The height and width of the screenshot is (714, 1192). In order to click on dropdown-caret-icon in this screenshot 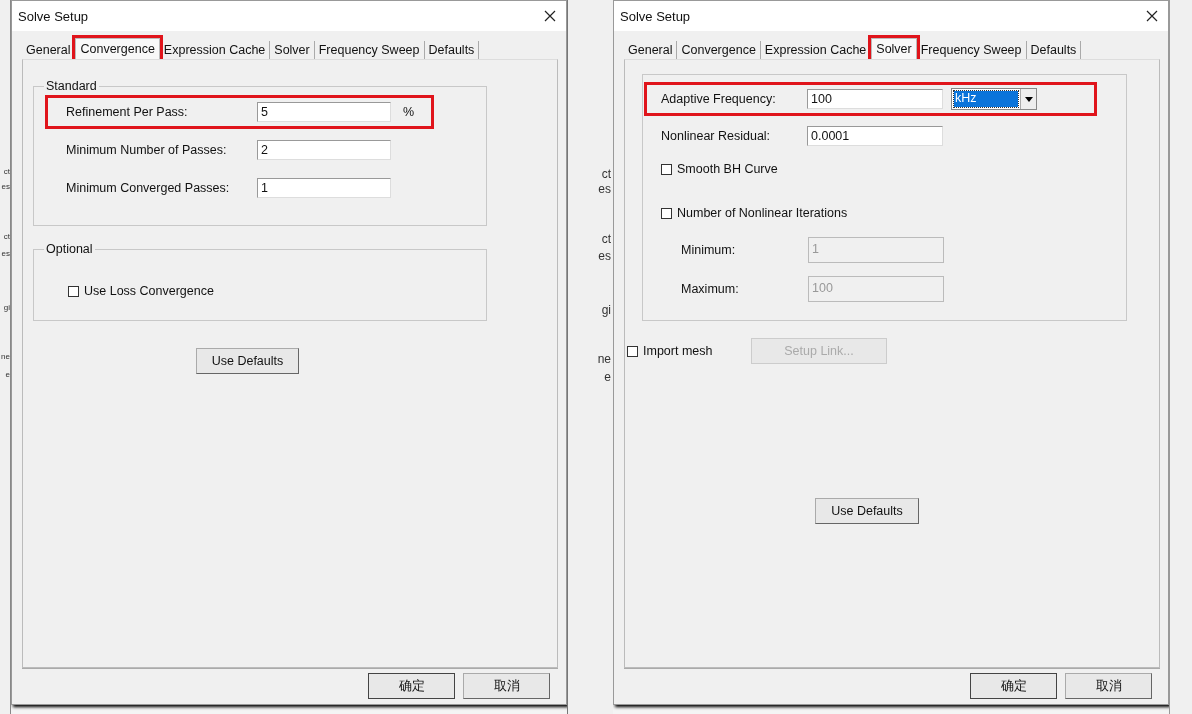, I will do `click(1028, 99)`.